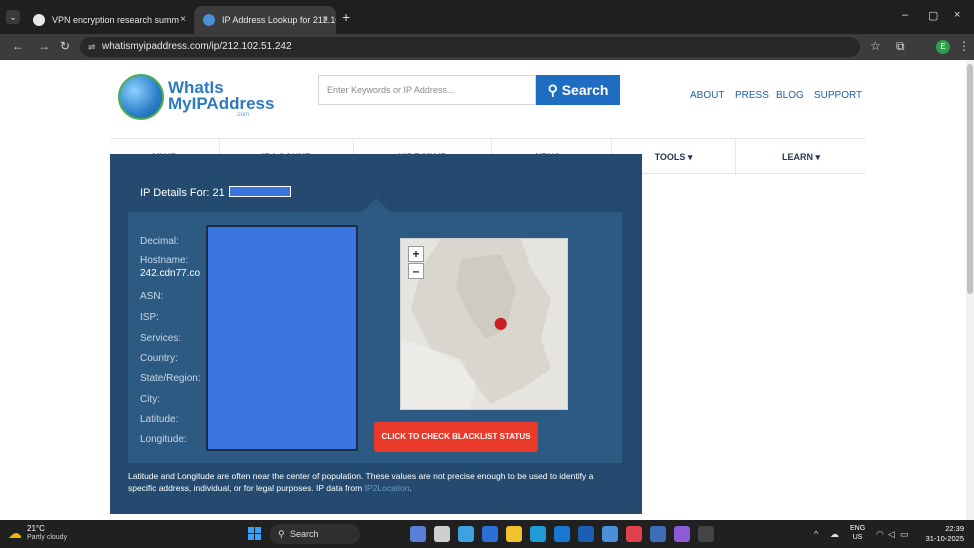 The width and height of the screenshot is (974, 548). What do you see at coordinates (875, 46) in the screenshot?
I see `bookmark-star-icon: ☆` at bounding box center [875, 46].